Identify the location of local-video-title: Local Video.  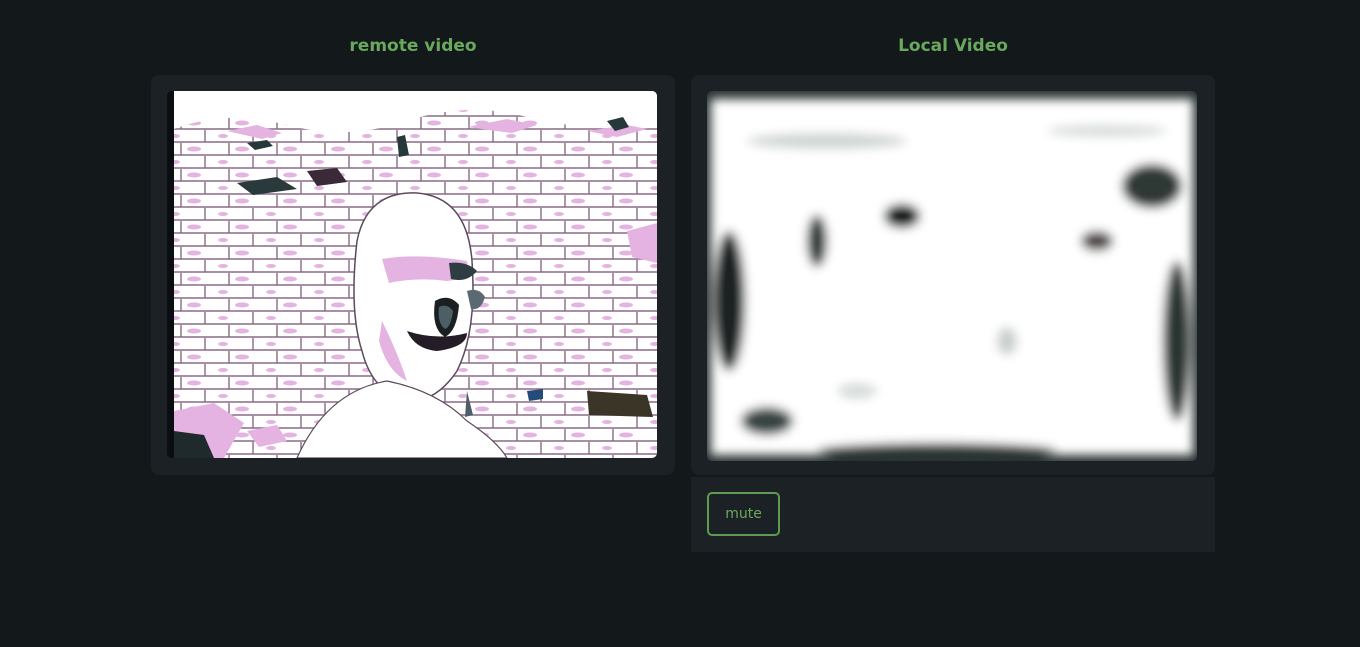
(953, 46).